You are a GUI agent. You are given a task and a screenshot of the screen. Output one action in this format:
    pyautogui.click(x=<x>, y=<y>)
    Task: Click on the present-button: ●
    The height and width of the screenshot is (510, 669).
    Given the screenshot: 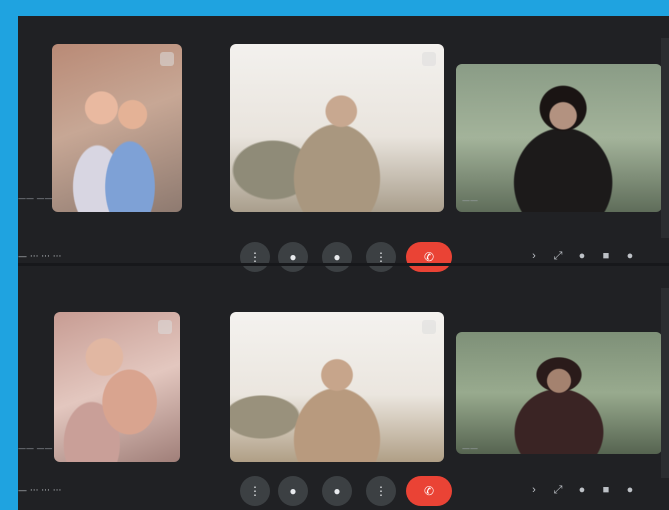 What is the action you would take?
    pyautogui.click(x=337, y=491)
    